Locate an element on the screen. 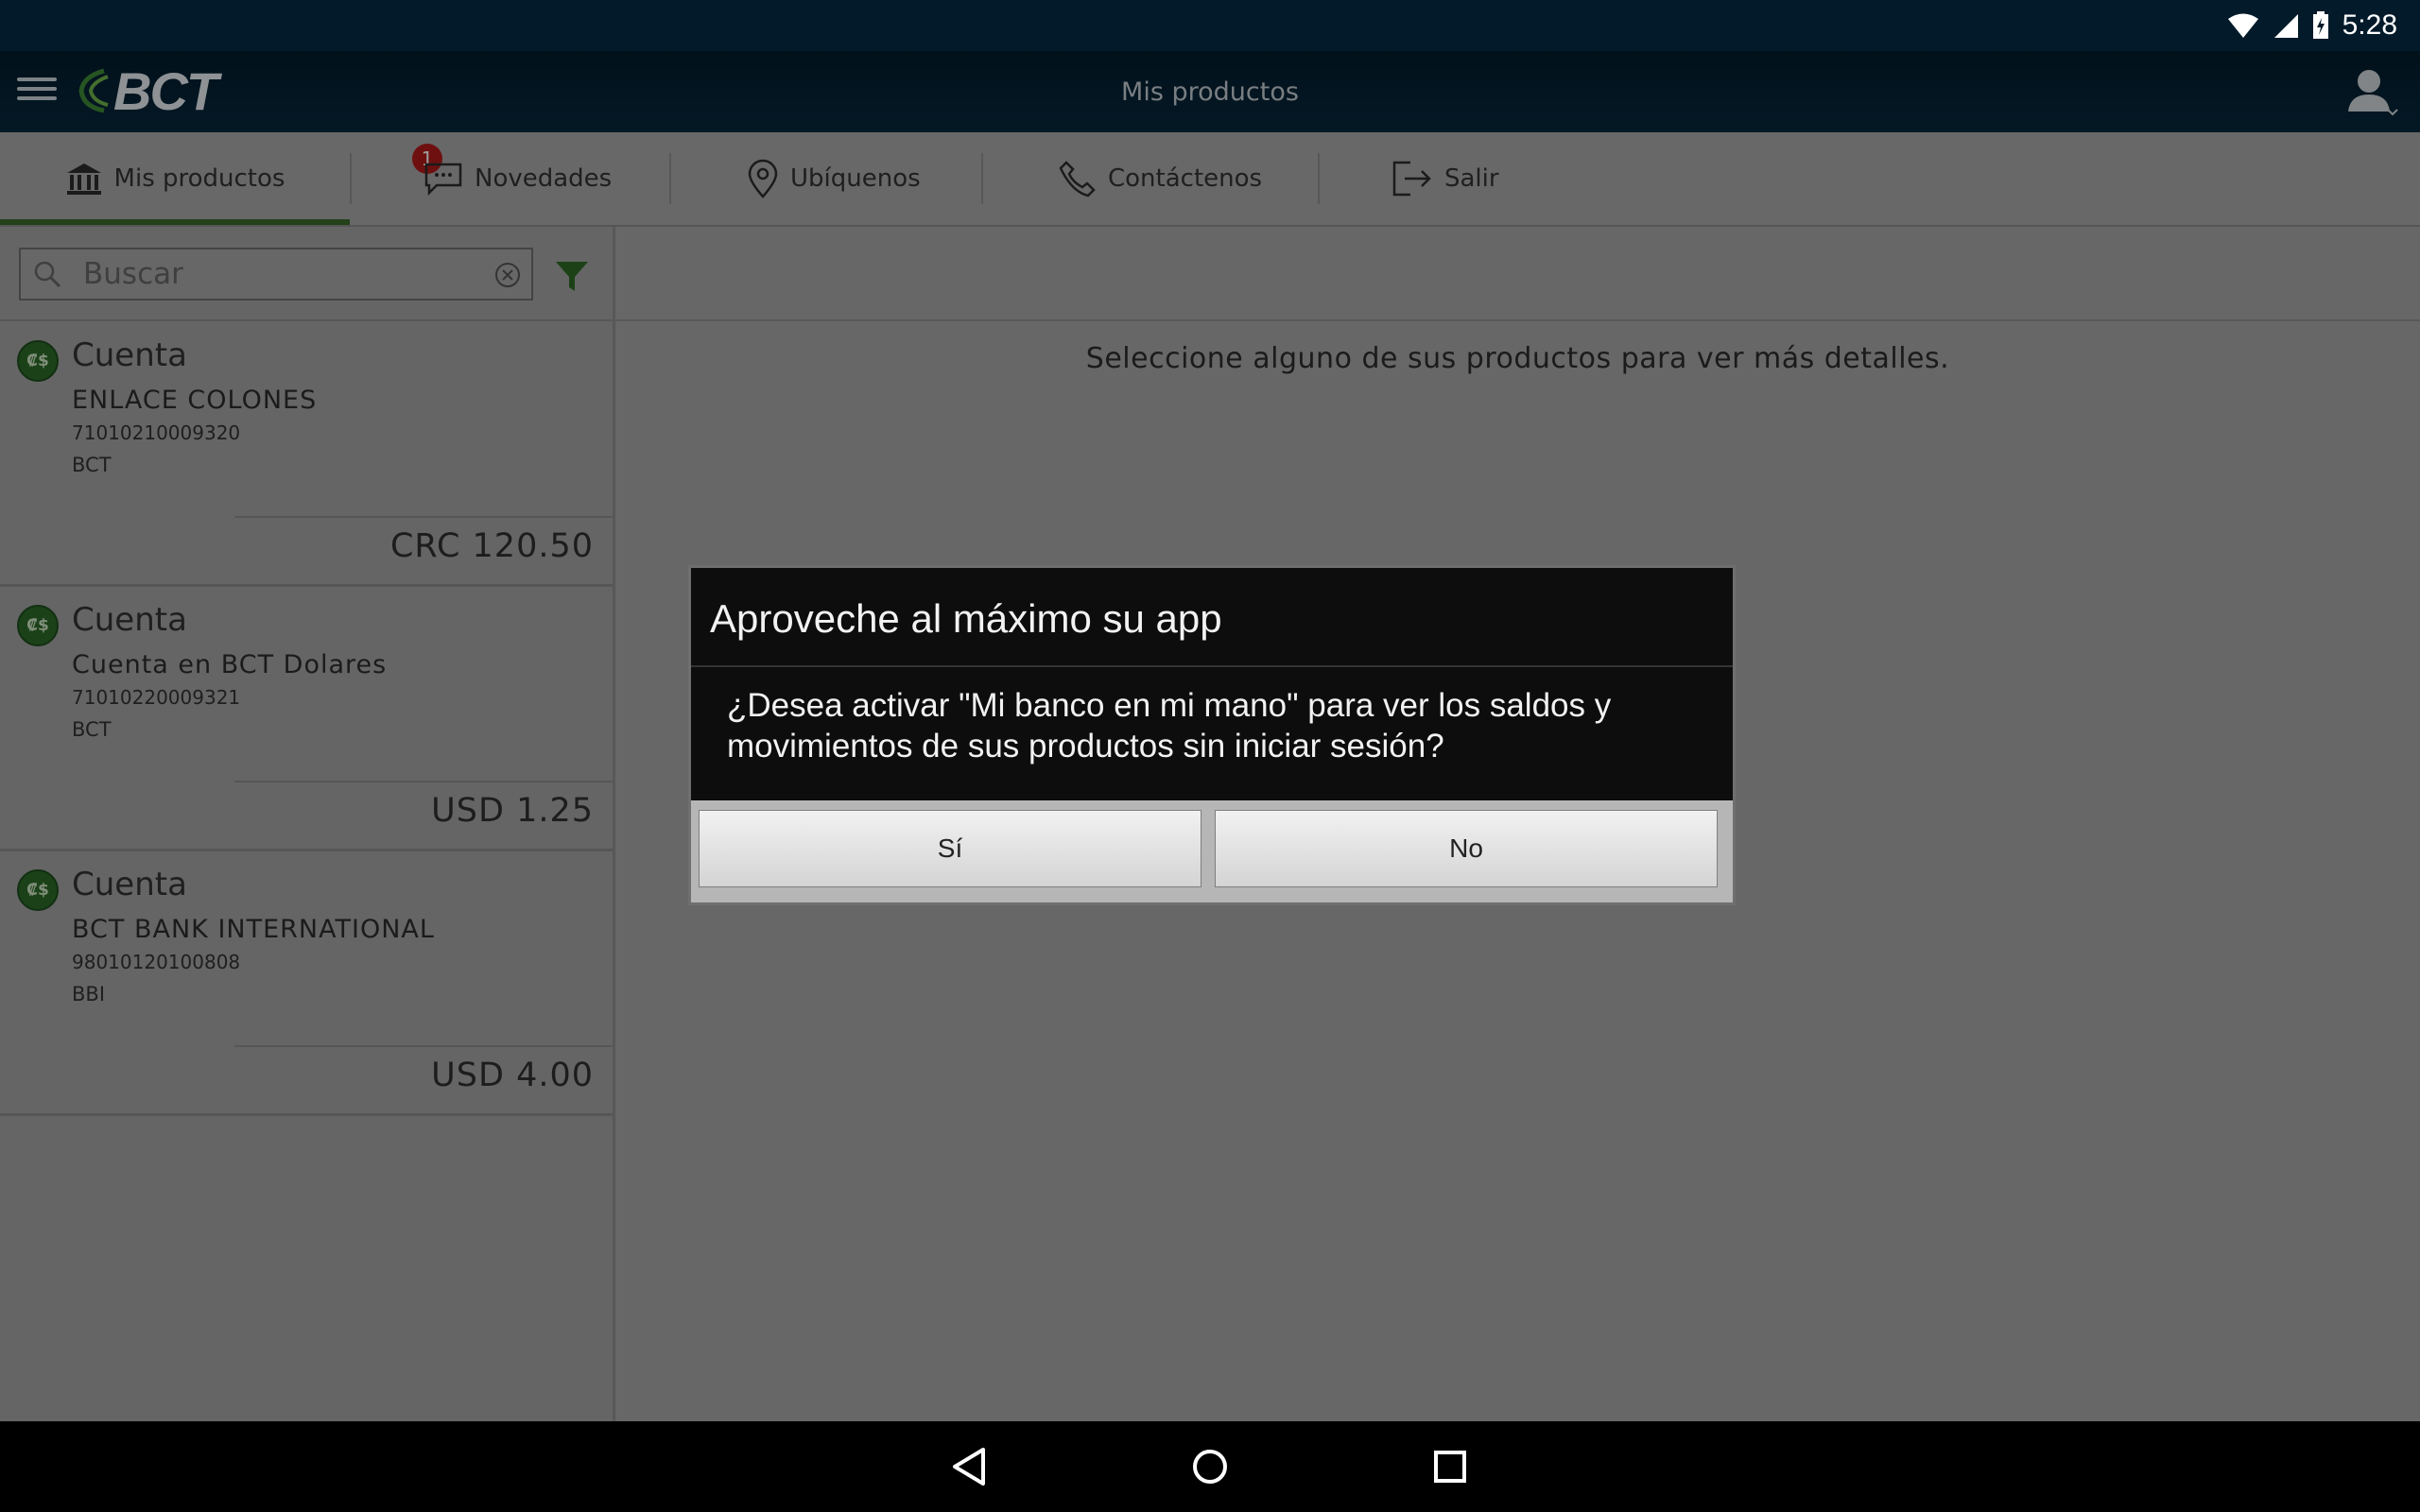  status-icons: 5:28 is located at coordinates (2312, 25).